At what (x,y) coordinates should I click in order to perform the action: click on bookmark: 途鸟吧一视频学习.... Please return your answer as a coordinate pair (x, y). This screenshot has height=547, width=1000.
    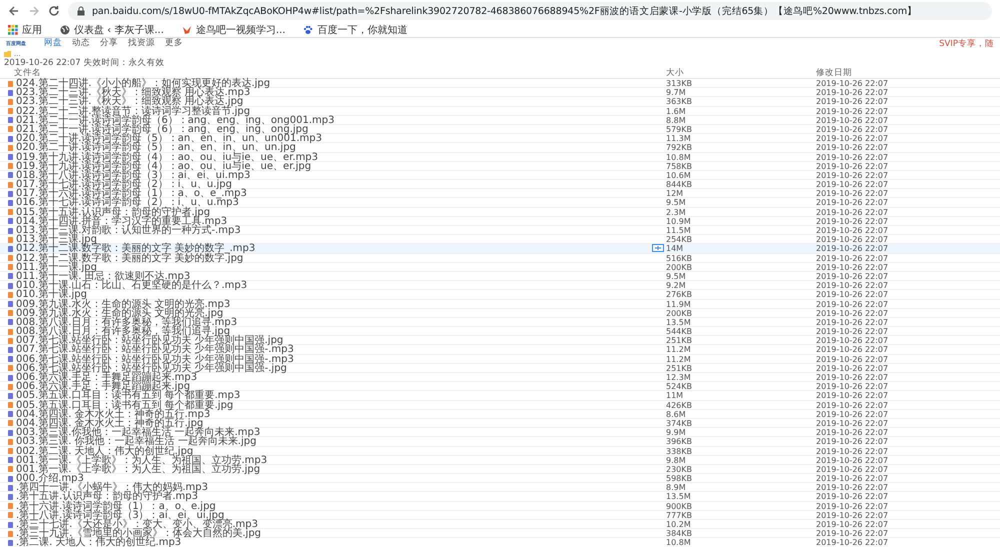
    Looking at the image, I should click on (234, 29).